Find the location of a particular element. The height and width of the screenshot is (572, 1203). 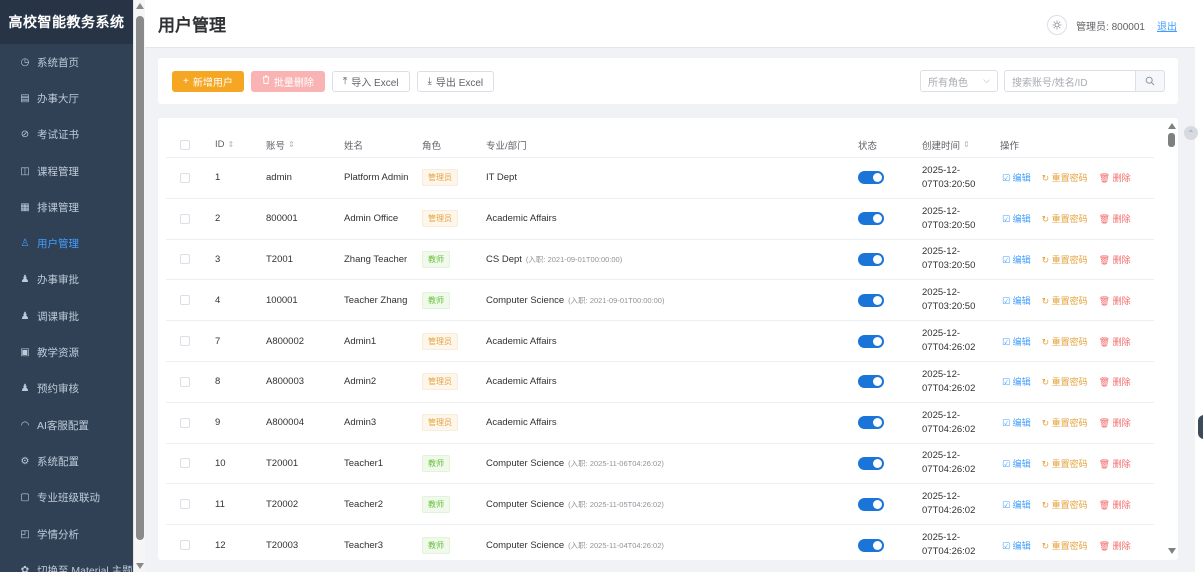

export-excel-button: ⤓ 导出 Excel is located at coordinates (455, 81).